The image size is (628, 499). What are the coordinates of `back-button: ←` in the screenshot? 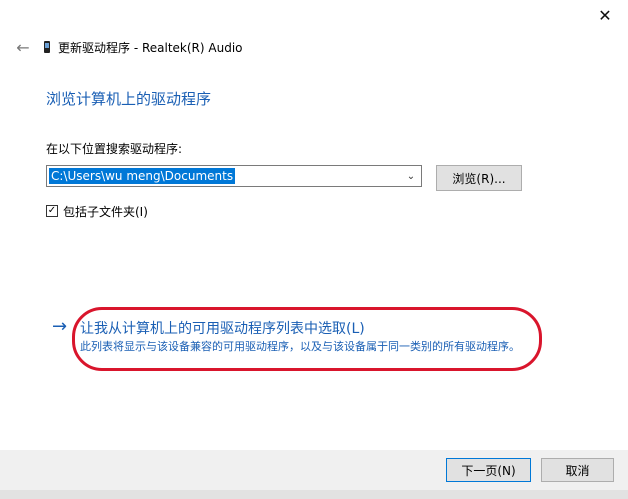 It's located at (23, 47).